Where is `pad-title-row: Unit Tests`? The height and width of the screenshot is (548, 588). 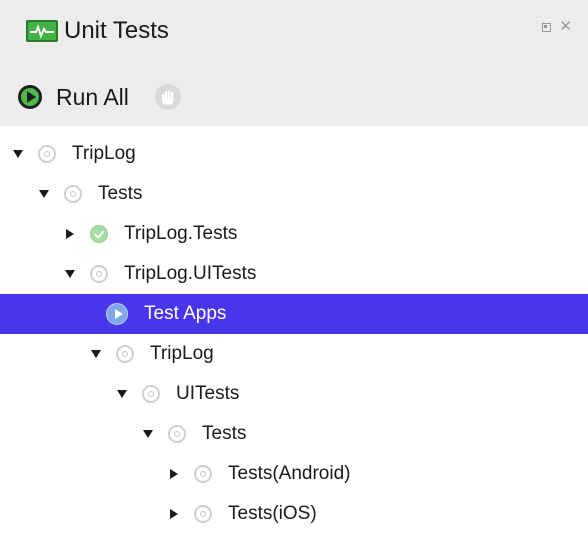
pad-title-row: Unit Tests is located at coordinates (97, 31).